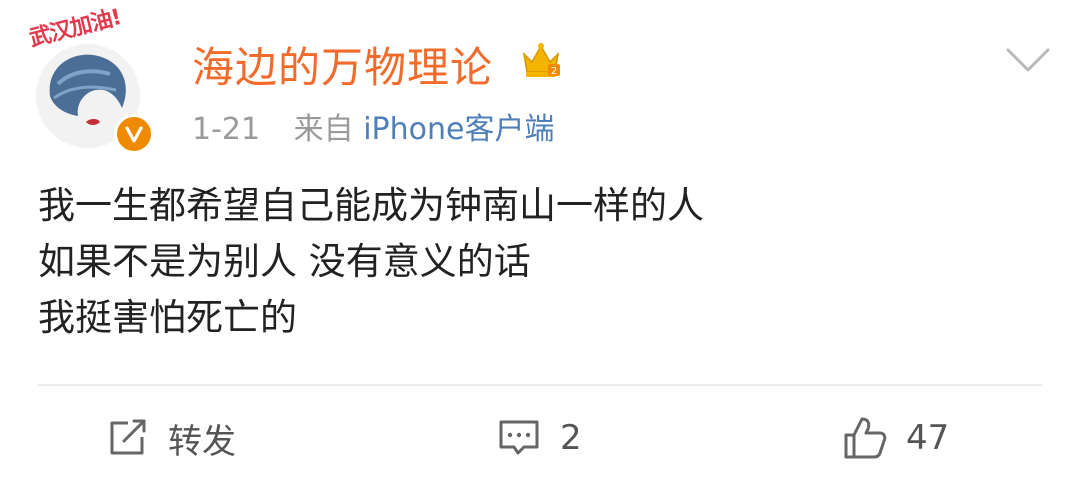 The width and height of the screenshot is (1080, 488). I want to click on source-link: iPhone客户端, so click(458, 129).